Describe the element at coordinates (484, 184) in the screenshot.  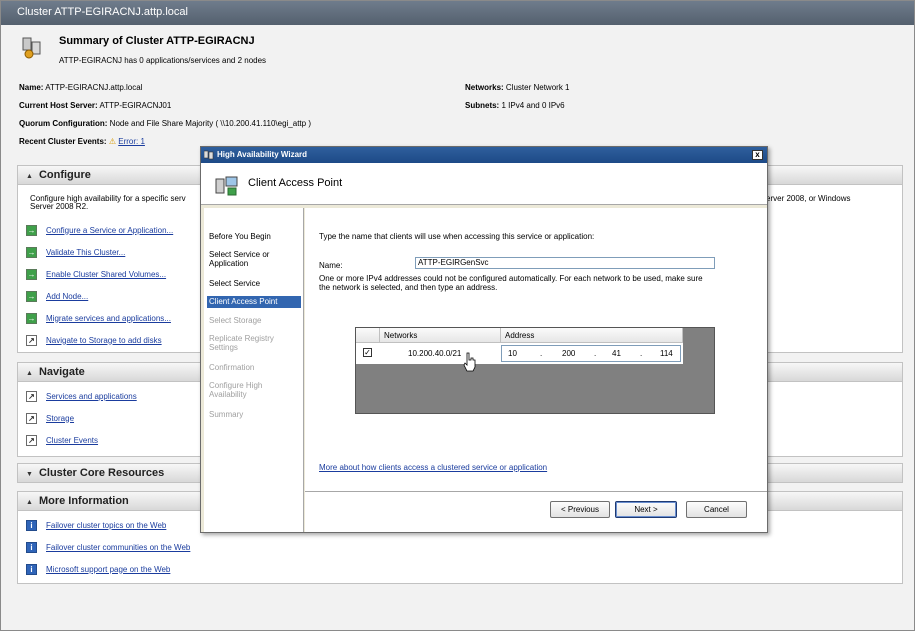
I see `wizard-header: Client Access Point` at that location.